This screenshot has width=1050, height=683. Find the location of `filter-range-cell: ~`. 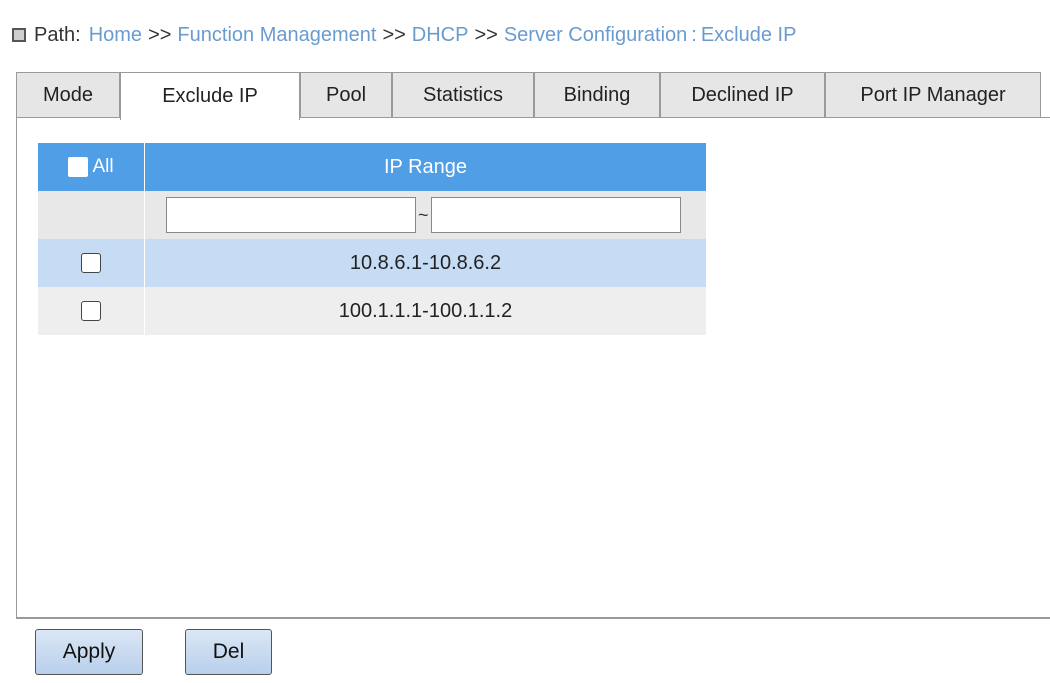

filter-range-cell: ~ is located at coordinates (425, 215).